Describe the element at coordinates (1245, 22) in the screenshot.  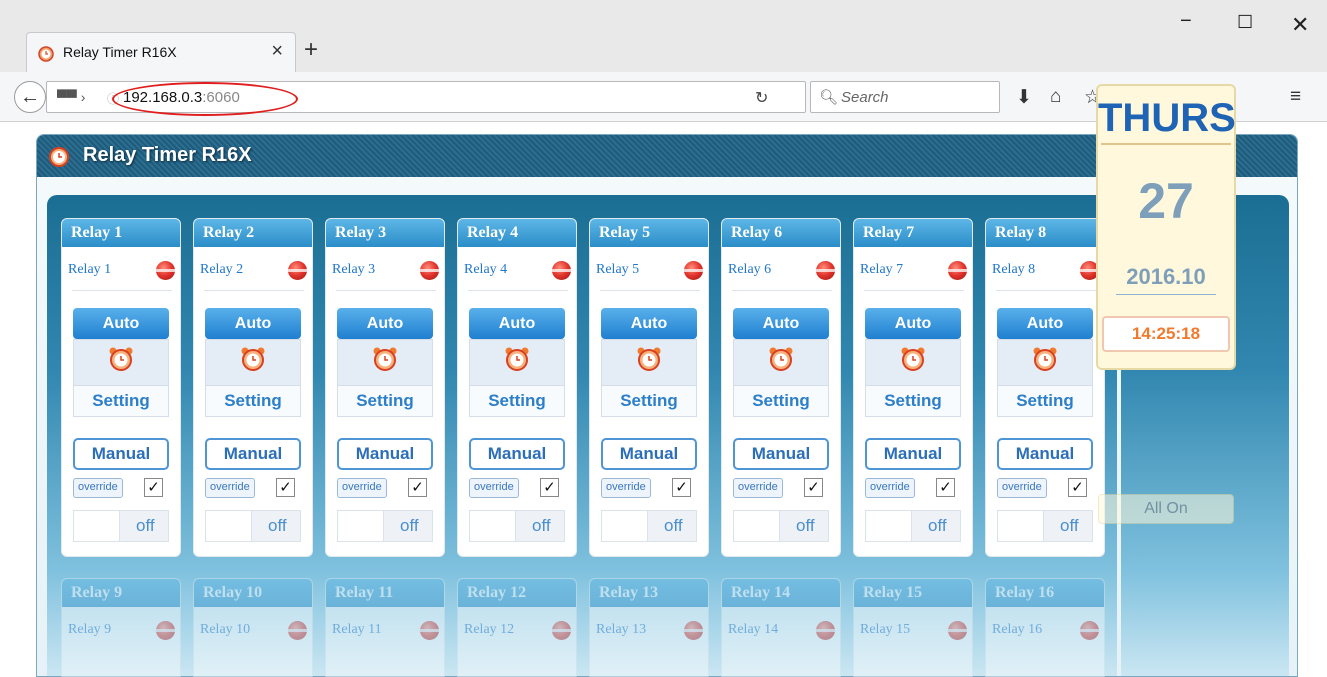
I see `maximize-button: ☐` at that location.